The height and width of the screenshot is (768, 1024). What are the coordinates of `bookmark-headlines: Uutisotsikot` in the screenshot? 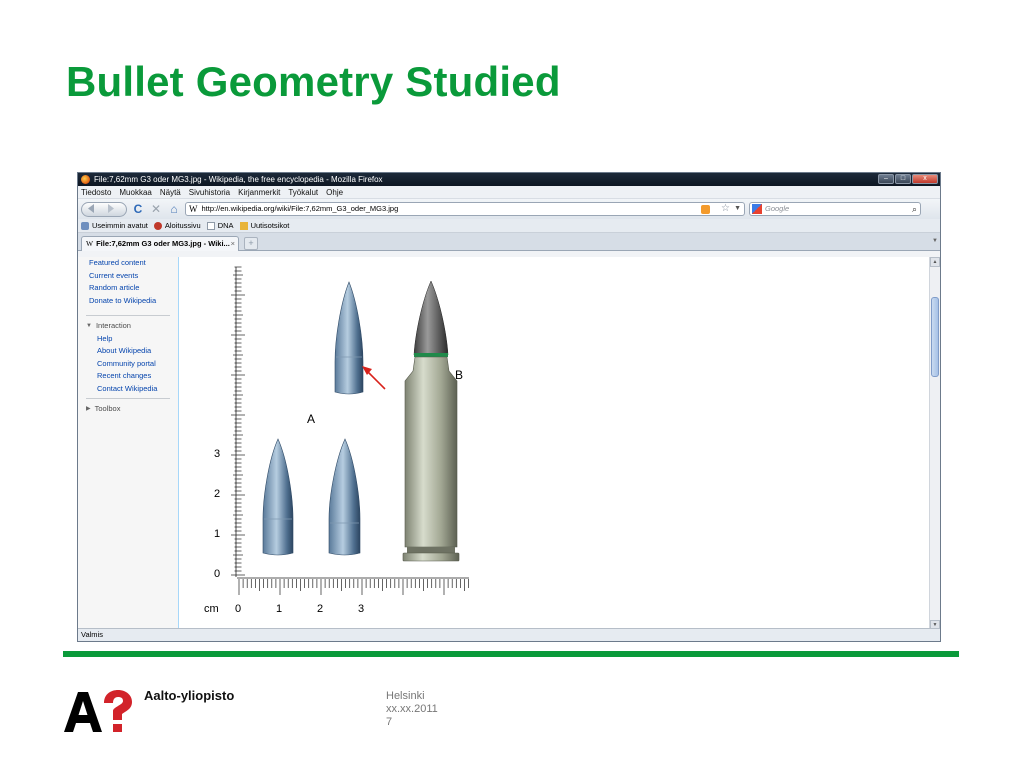 It's located at (264, 225).